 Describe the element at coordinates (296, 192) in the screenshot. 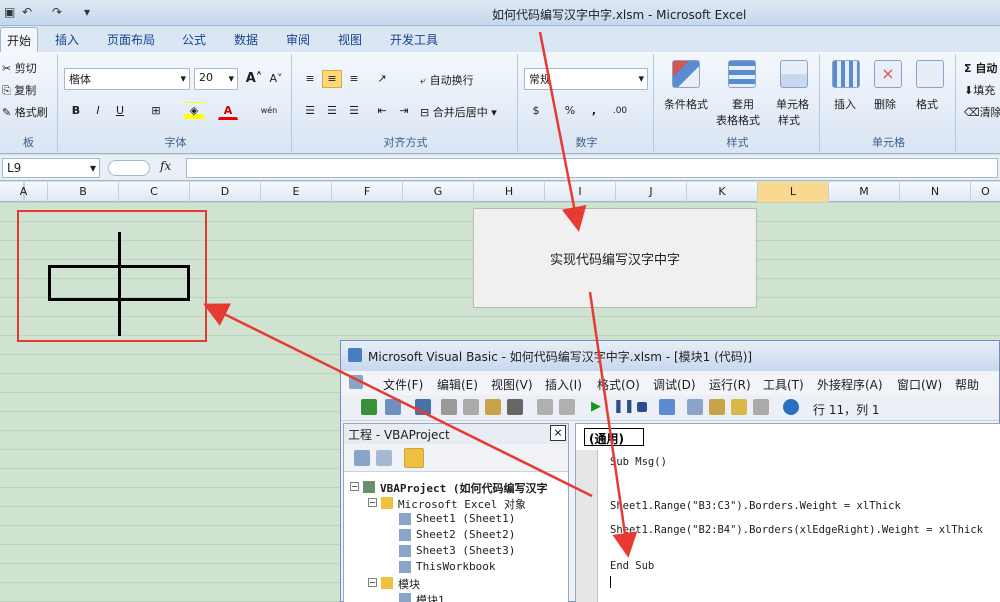

I see `col-header-E: E` at that location.